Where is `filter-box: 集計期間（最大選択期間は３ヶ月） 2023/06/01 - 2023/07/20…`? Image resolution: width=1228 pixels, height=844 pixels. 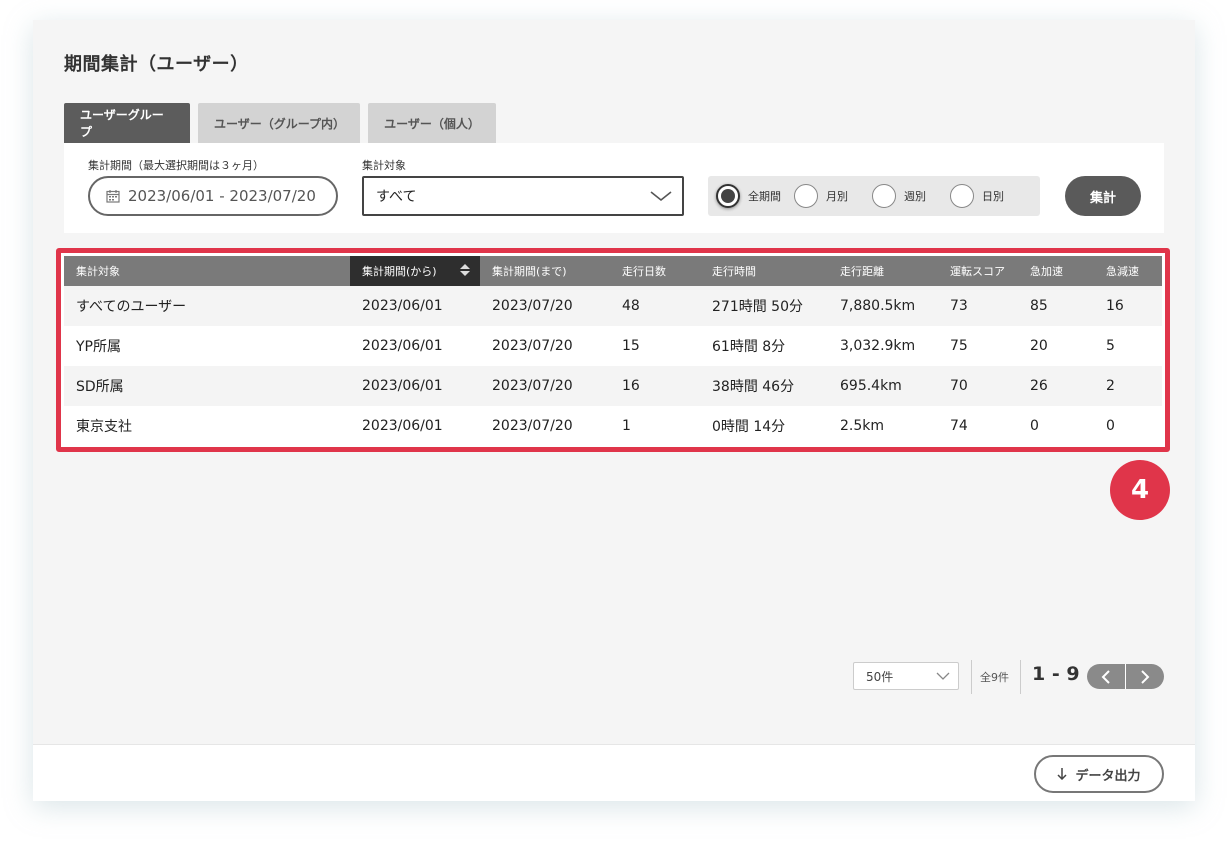 filter-box: 集計期間（最大選択期間は３ヶ月） 2023/06/01 - 2023/07/20… is located at coordinates (614, 188).